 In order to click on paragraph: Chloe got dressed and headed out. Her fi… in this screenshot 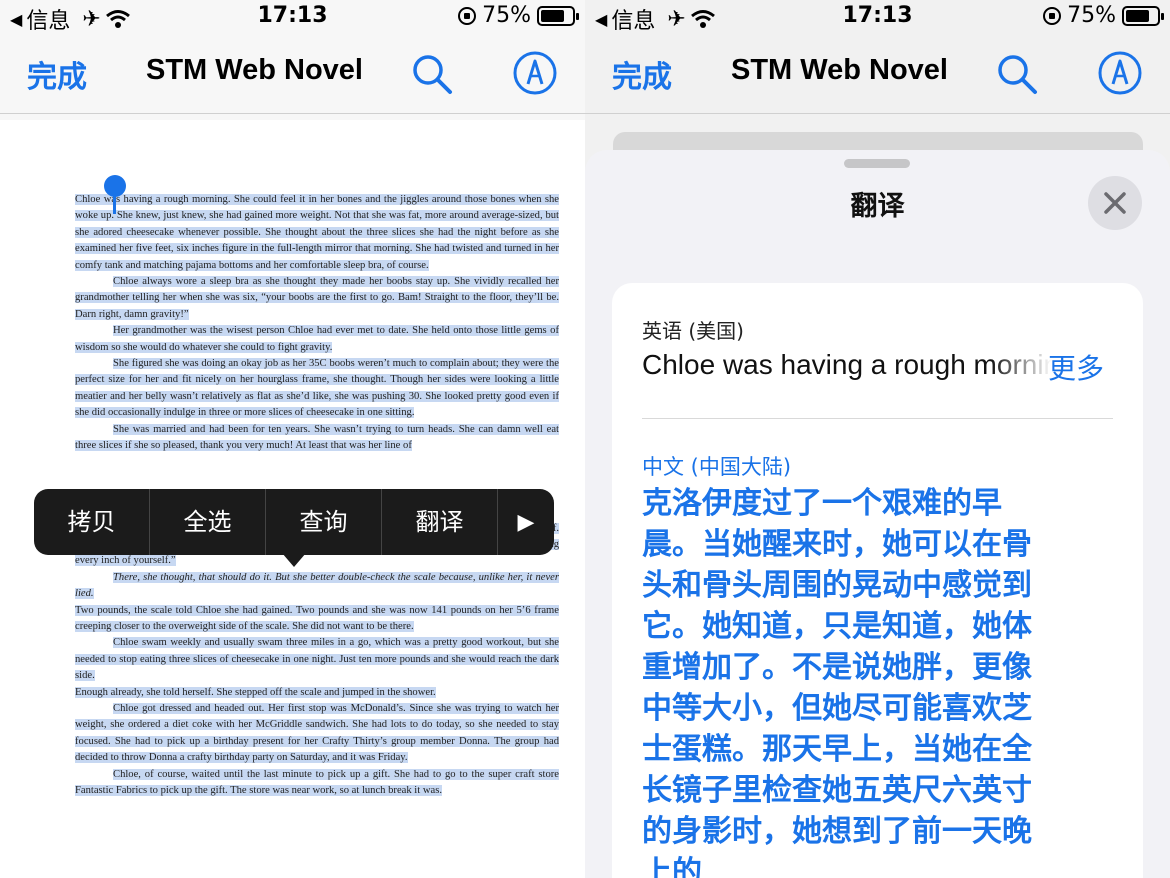, I will do `click(317, 733)`.